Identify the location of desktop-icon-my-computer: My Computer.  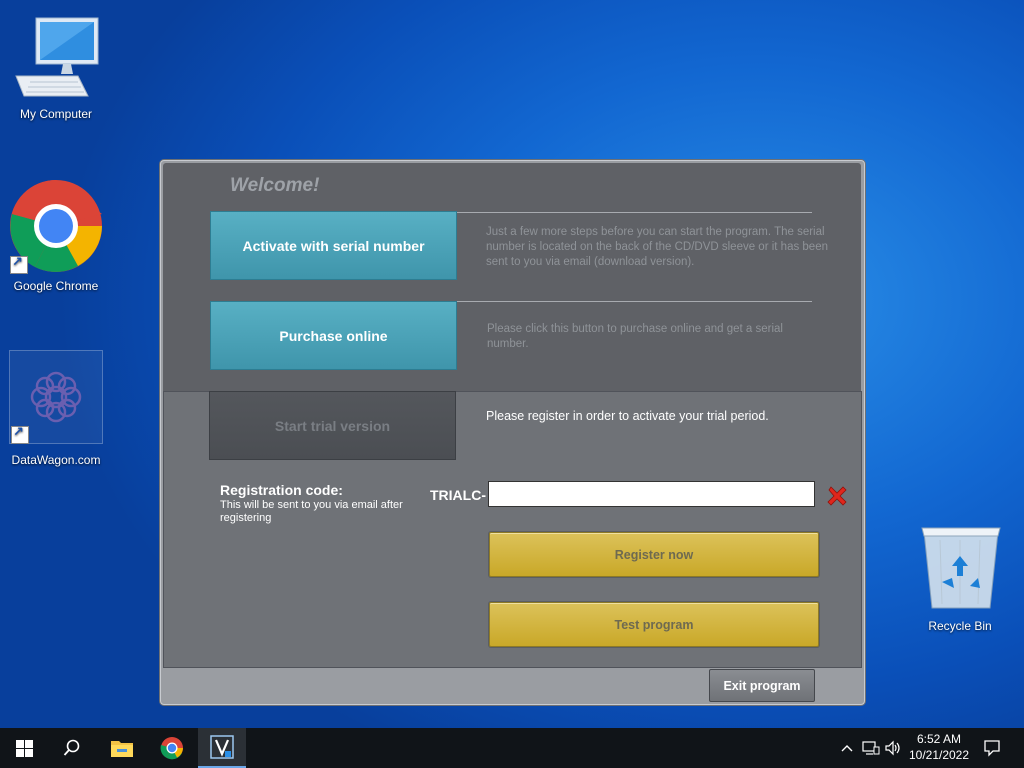
(56, 67).